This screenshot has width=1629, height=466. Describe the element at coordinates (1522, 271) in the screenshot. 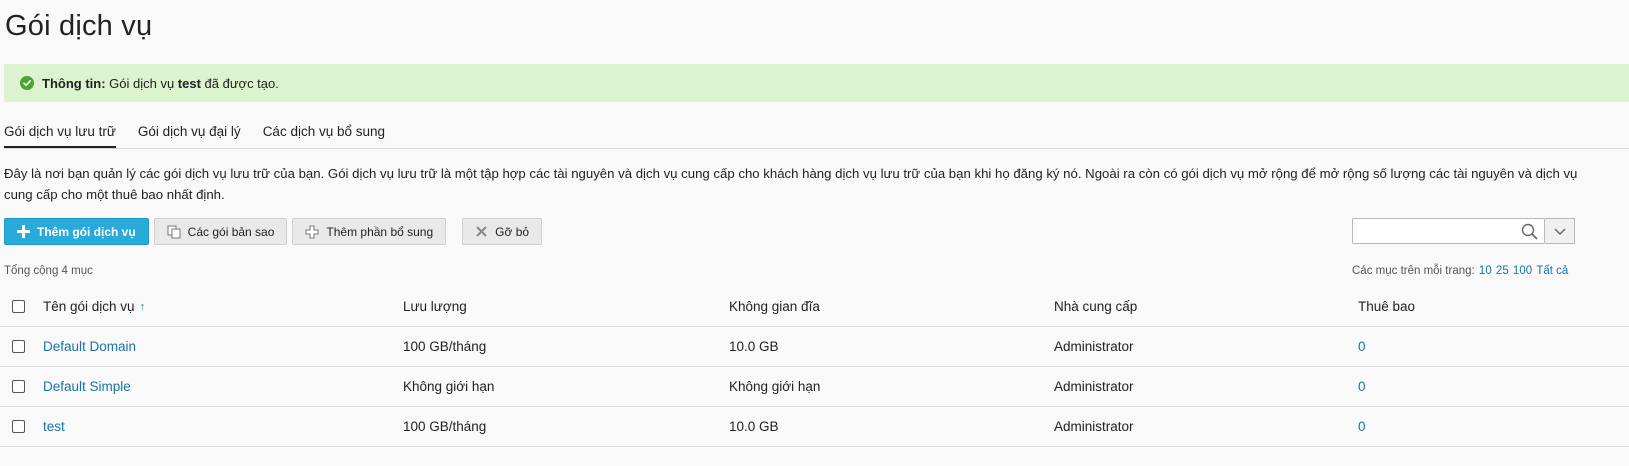

I see `per-page-100: 100` at that location.